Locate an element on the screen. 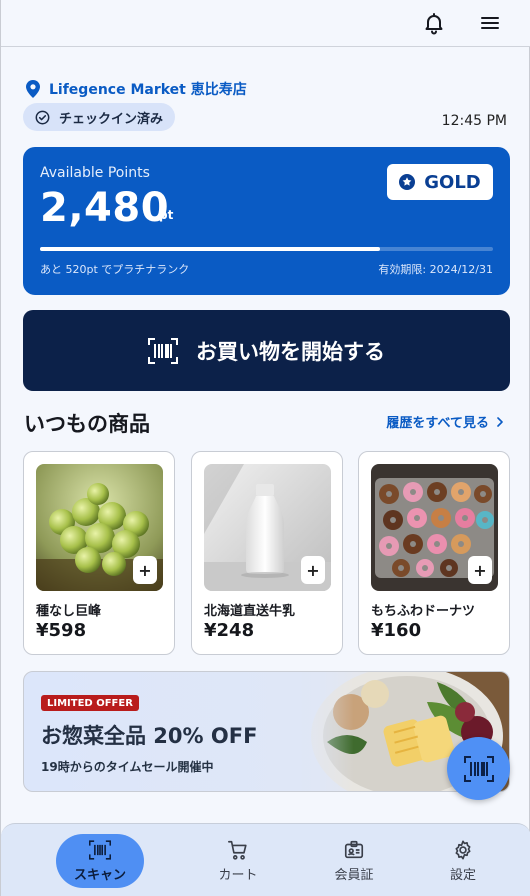  offer-headline: お惣菜全品 20% OFF is located at coordinates (149, 736).